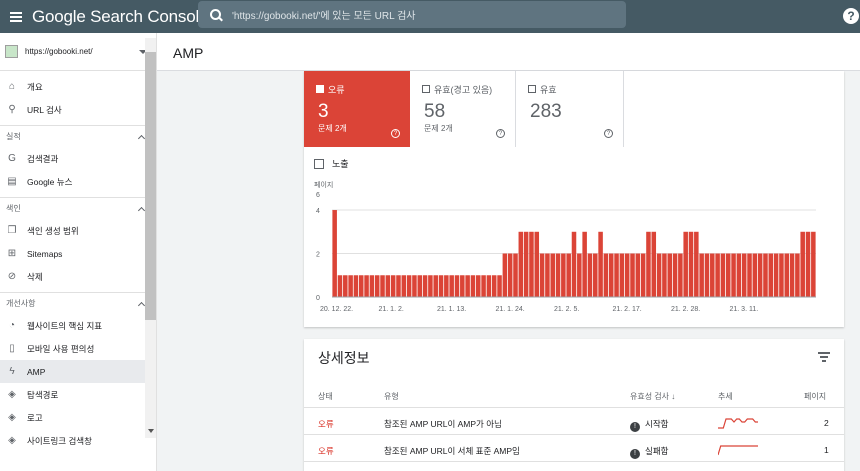 This screenshot has height=471, width=860. I want to click on sidebar-item: ◈ 사이트링크 검색창, so click(78, 440).